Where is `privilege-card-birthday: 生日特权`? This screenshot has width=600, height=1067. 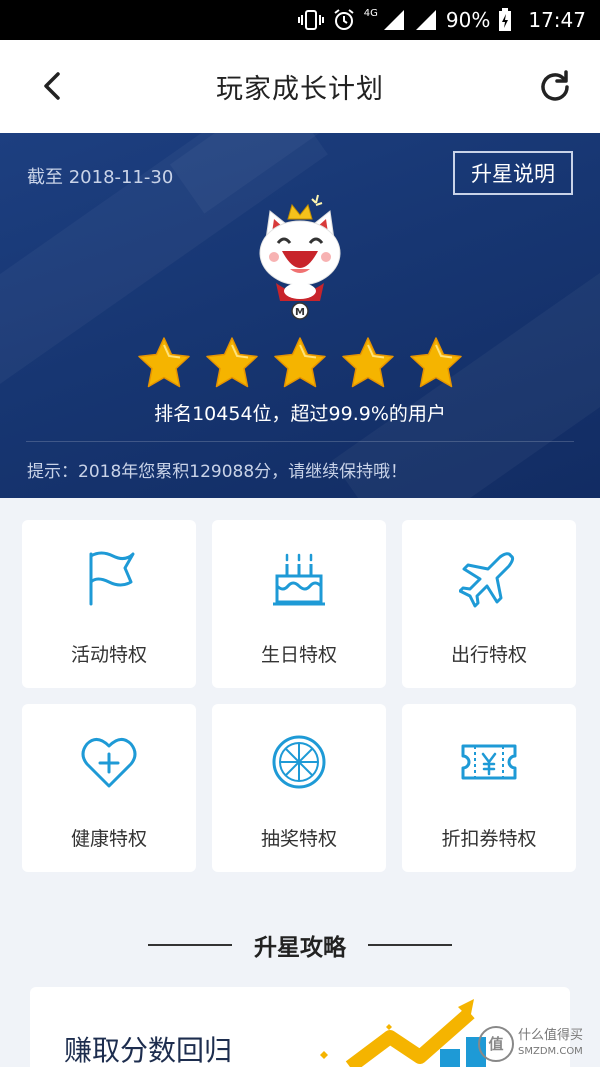
privilege-card-birthday: 生日特权 is located at coordinates (299, 604).